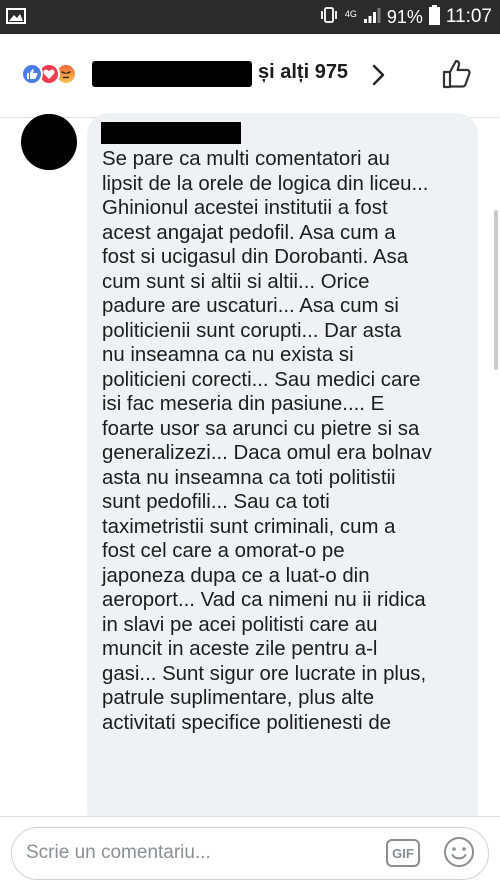  I want to click on smiley-icon, so click(459, 852).